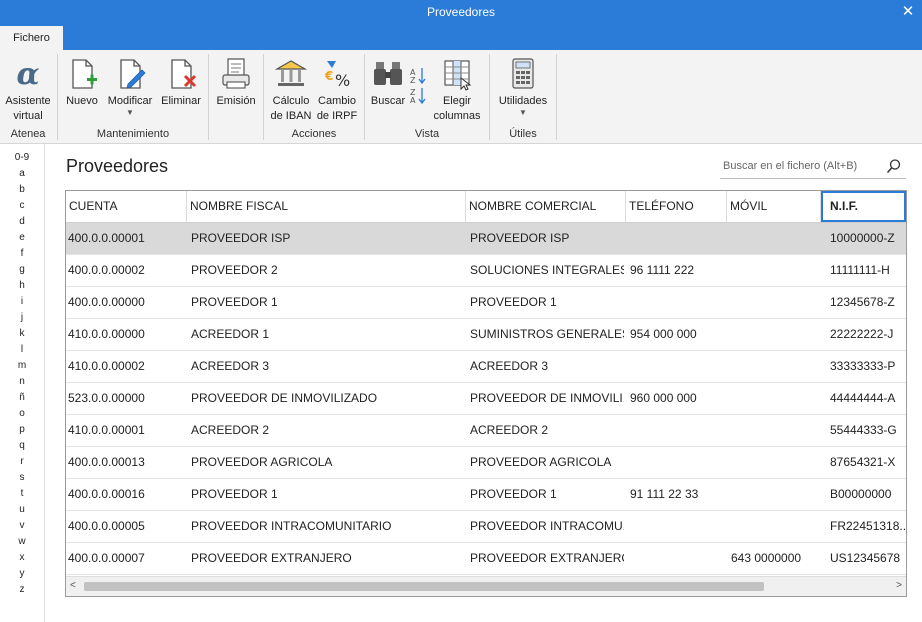 Image resolution: width=922 pixels, height=622 pixels. Describe the element at coordinates (22, 302) in the screenshot. I see `index-letter: i` at that location.